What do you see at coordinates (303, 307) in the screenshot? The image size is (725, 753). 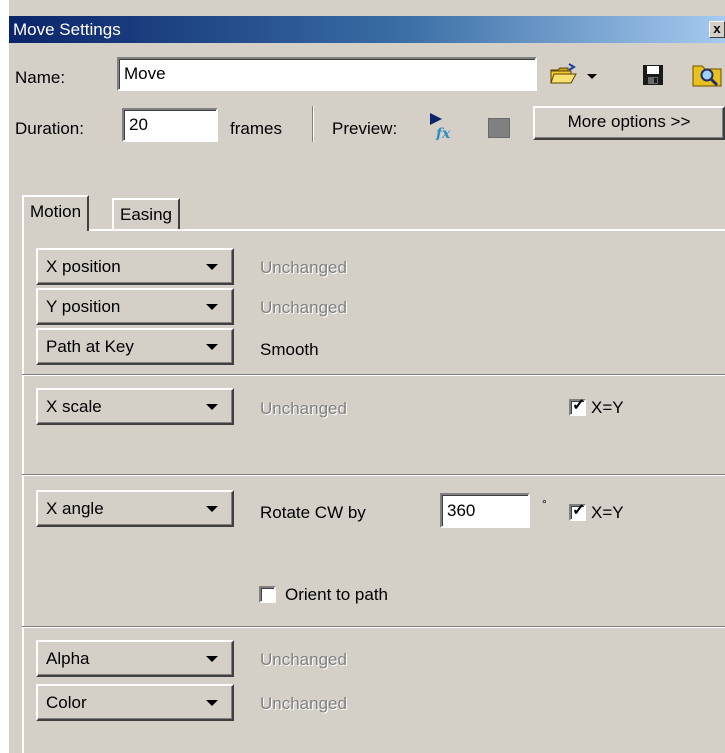 I see `y-position-value: Unchanged` at bounding box center [303, 307].